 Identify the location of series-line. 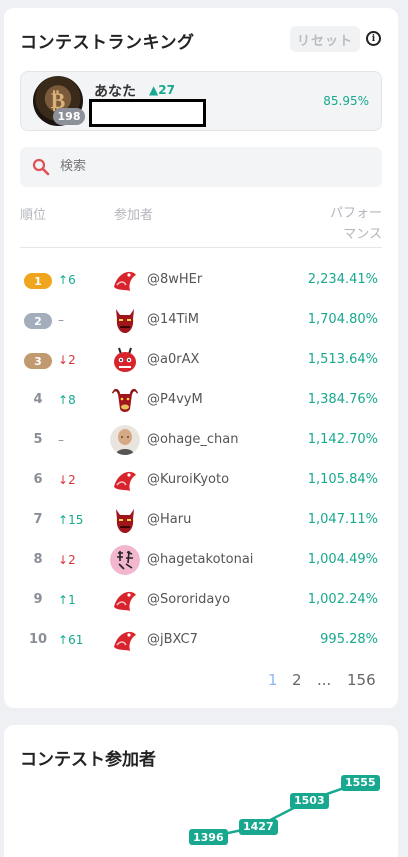
(283, 810).